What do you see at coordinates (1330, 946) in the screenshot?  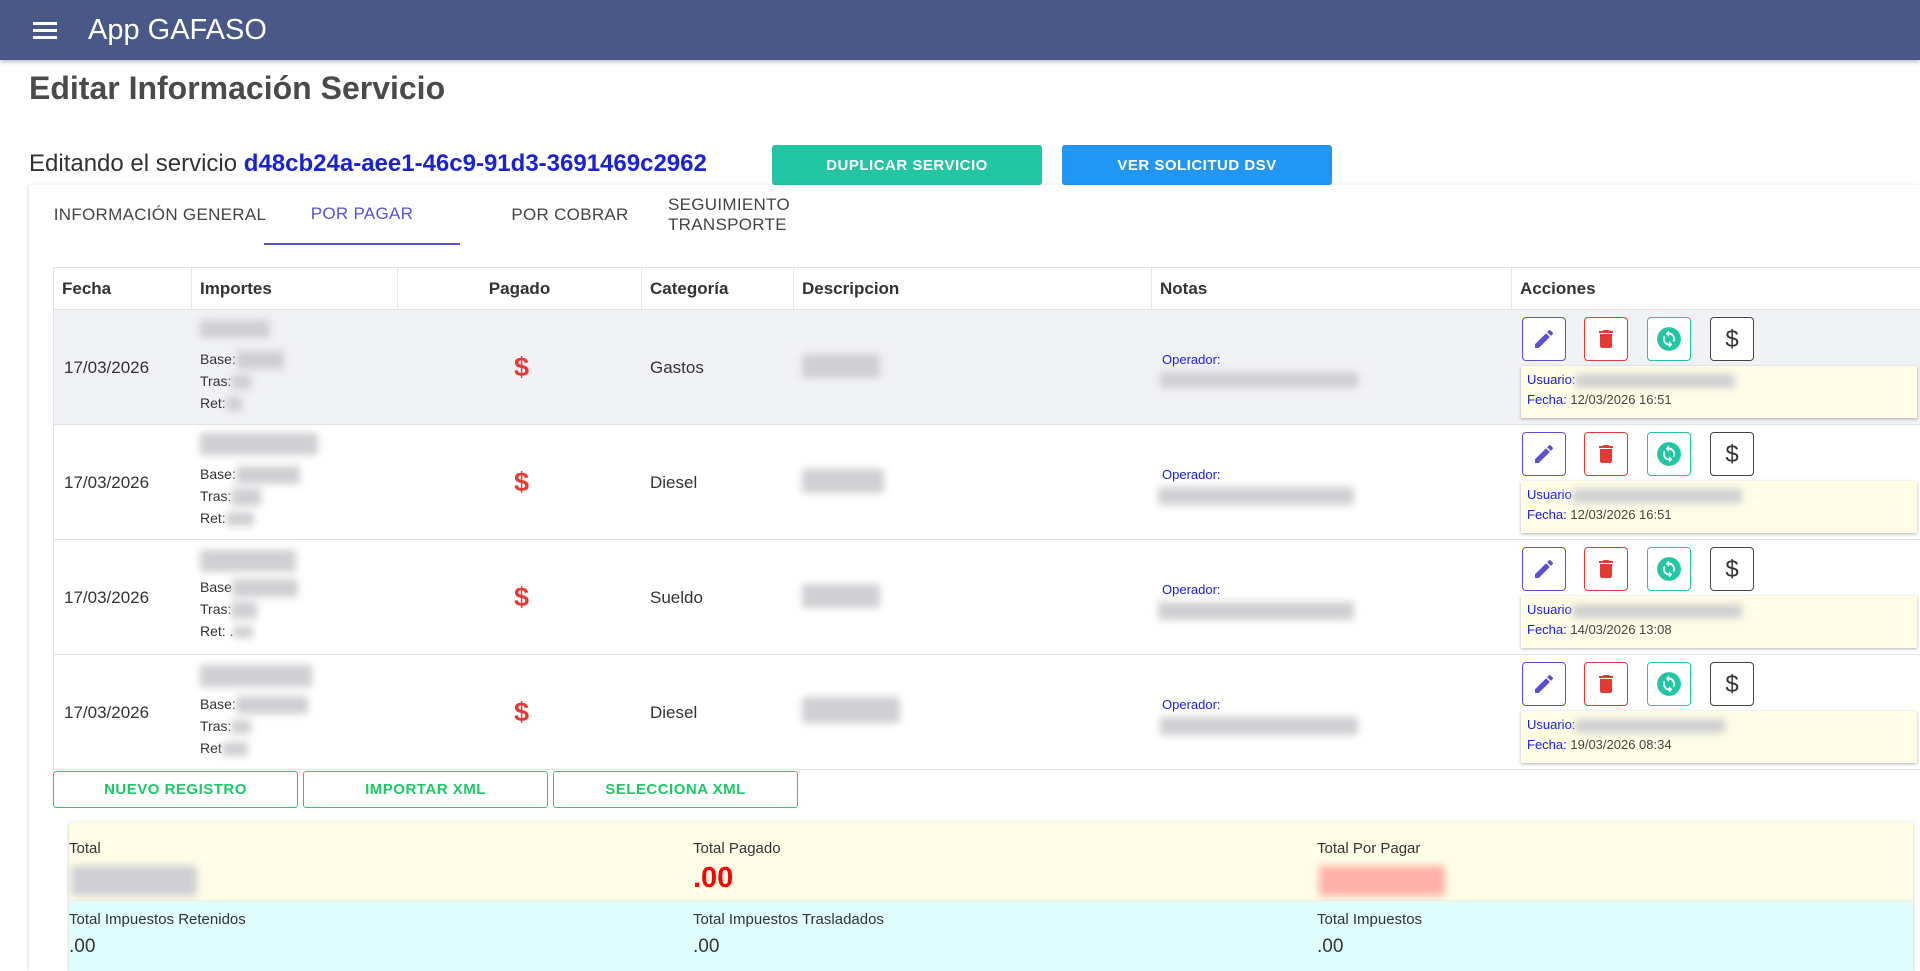 I see `total-tax-value: .00` at bounding box center [1330, 946].